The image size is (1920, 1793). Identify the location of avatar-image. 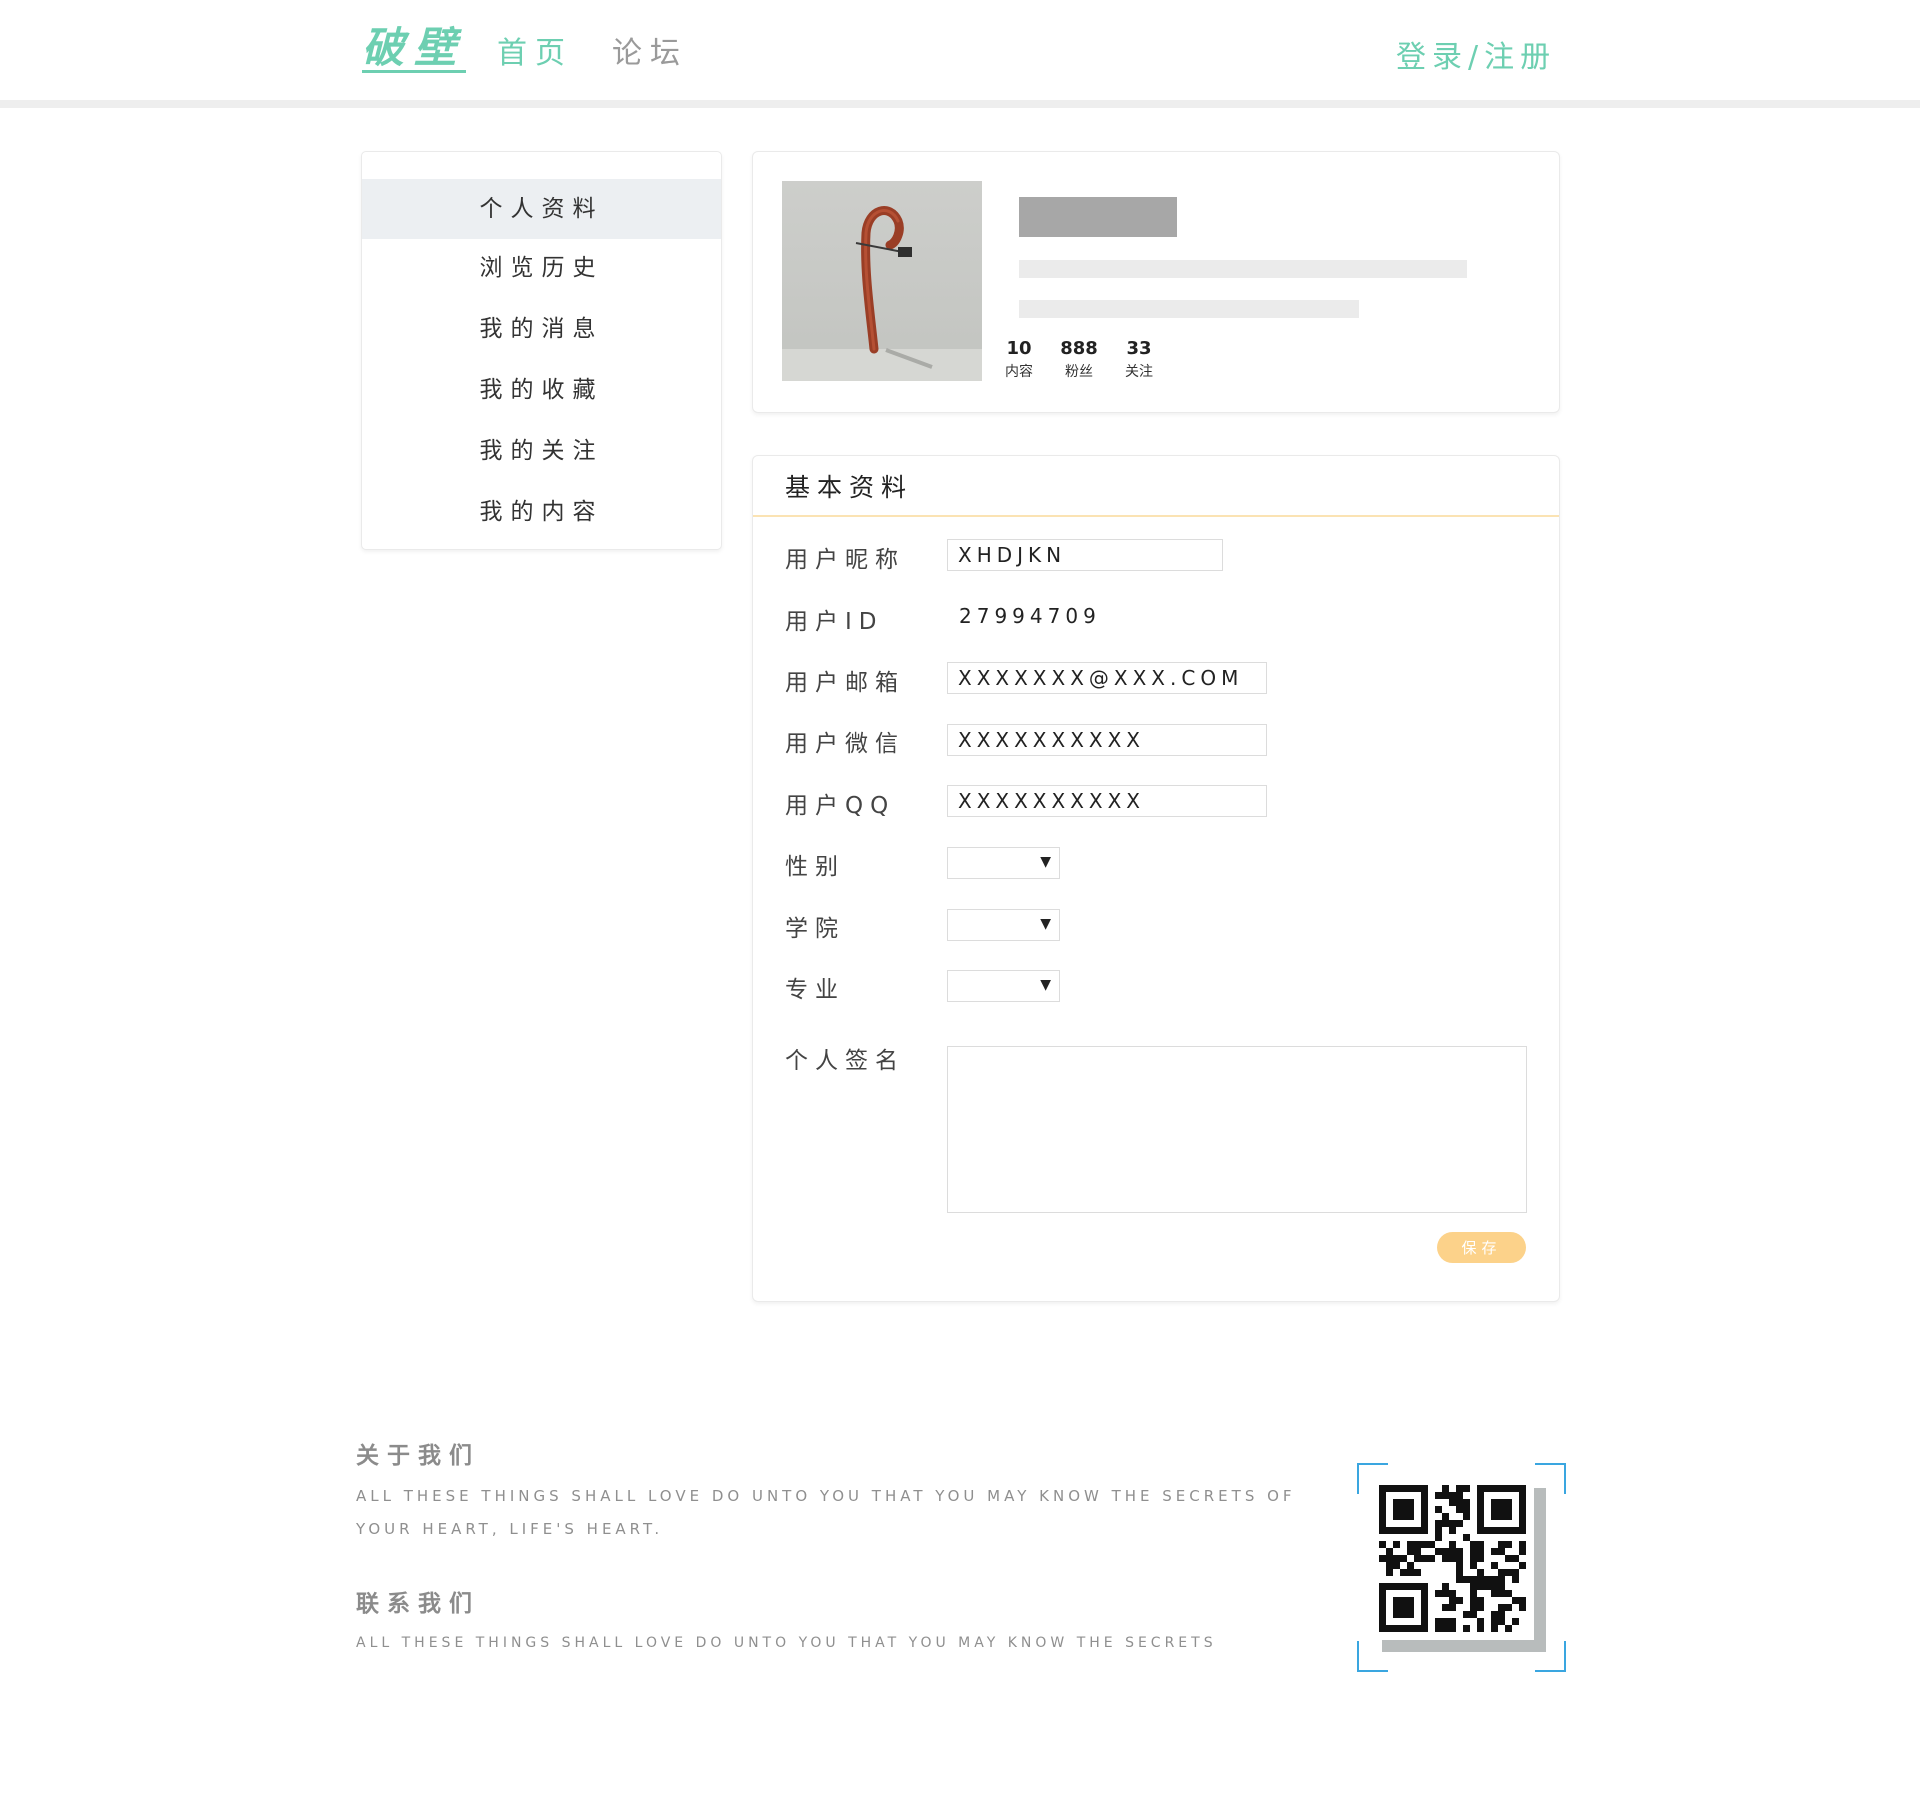
(882, 281).